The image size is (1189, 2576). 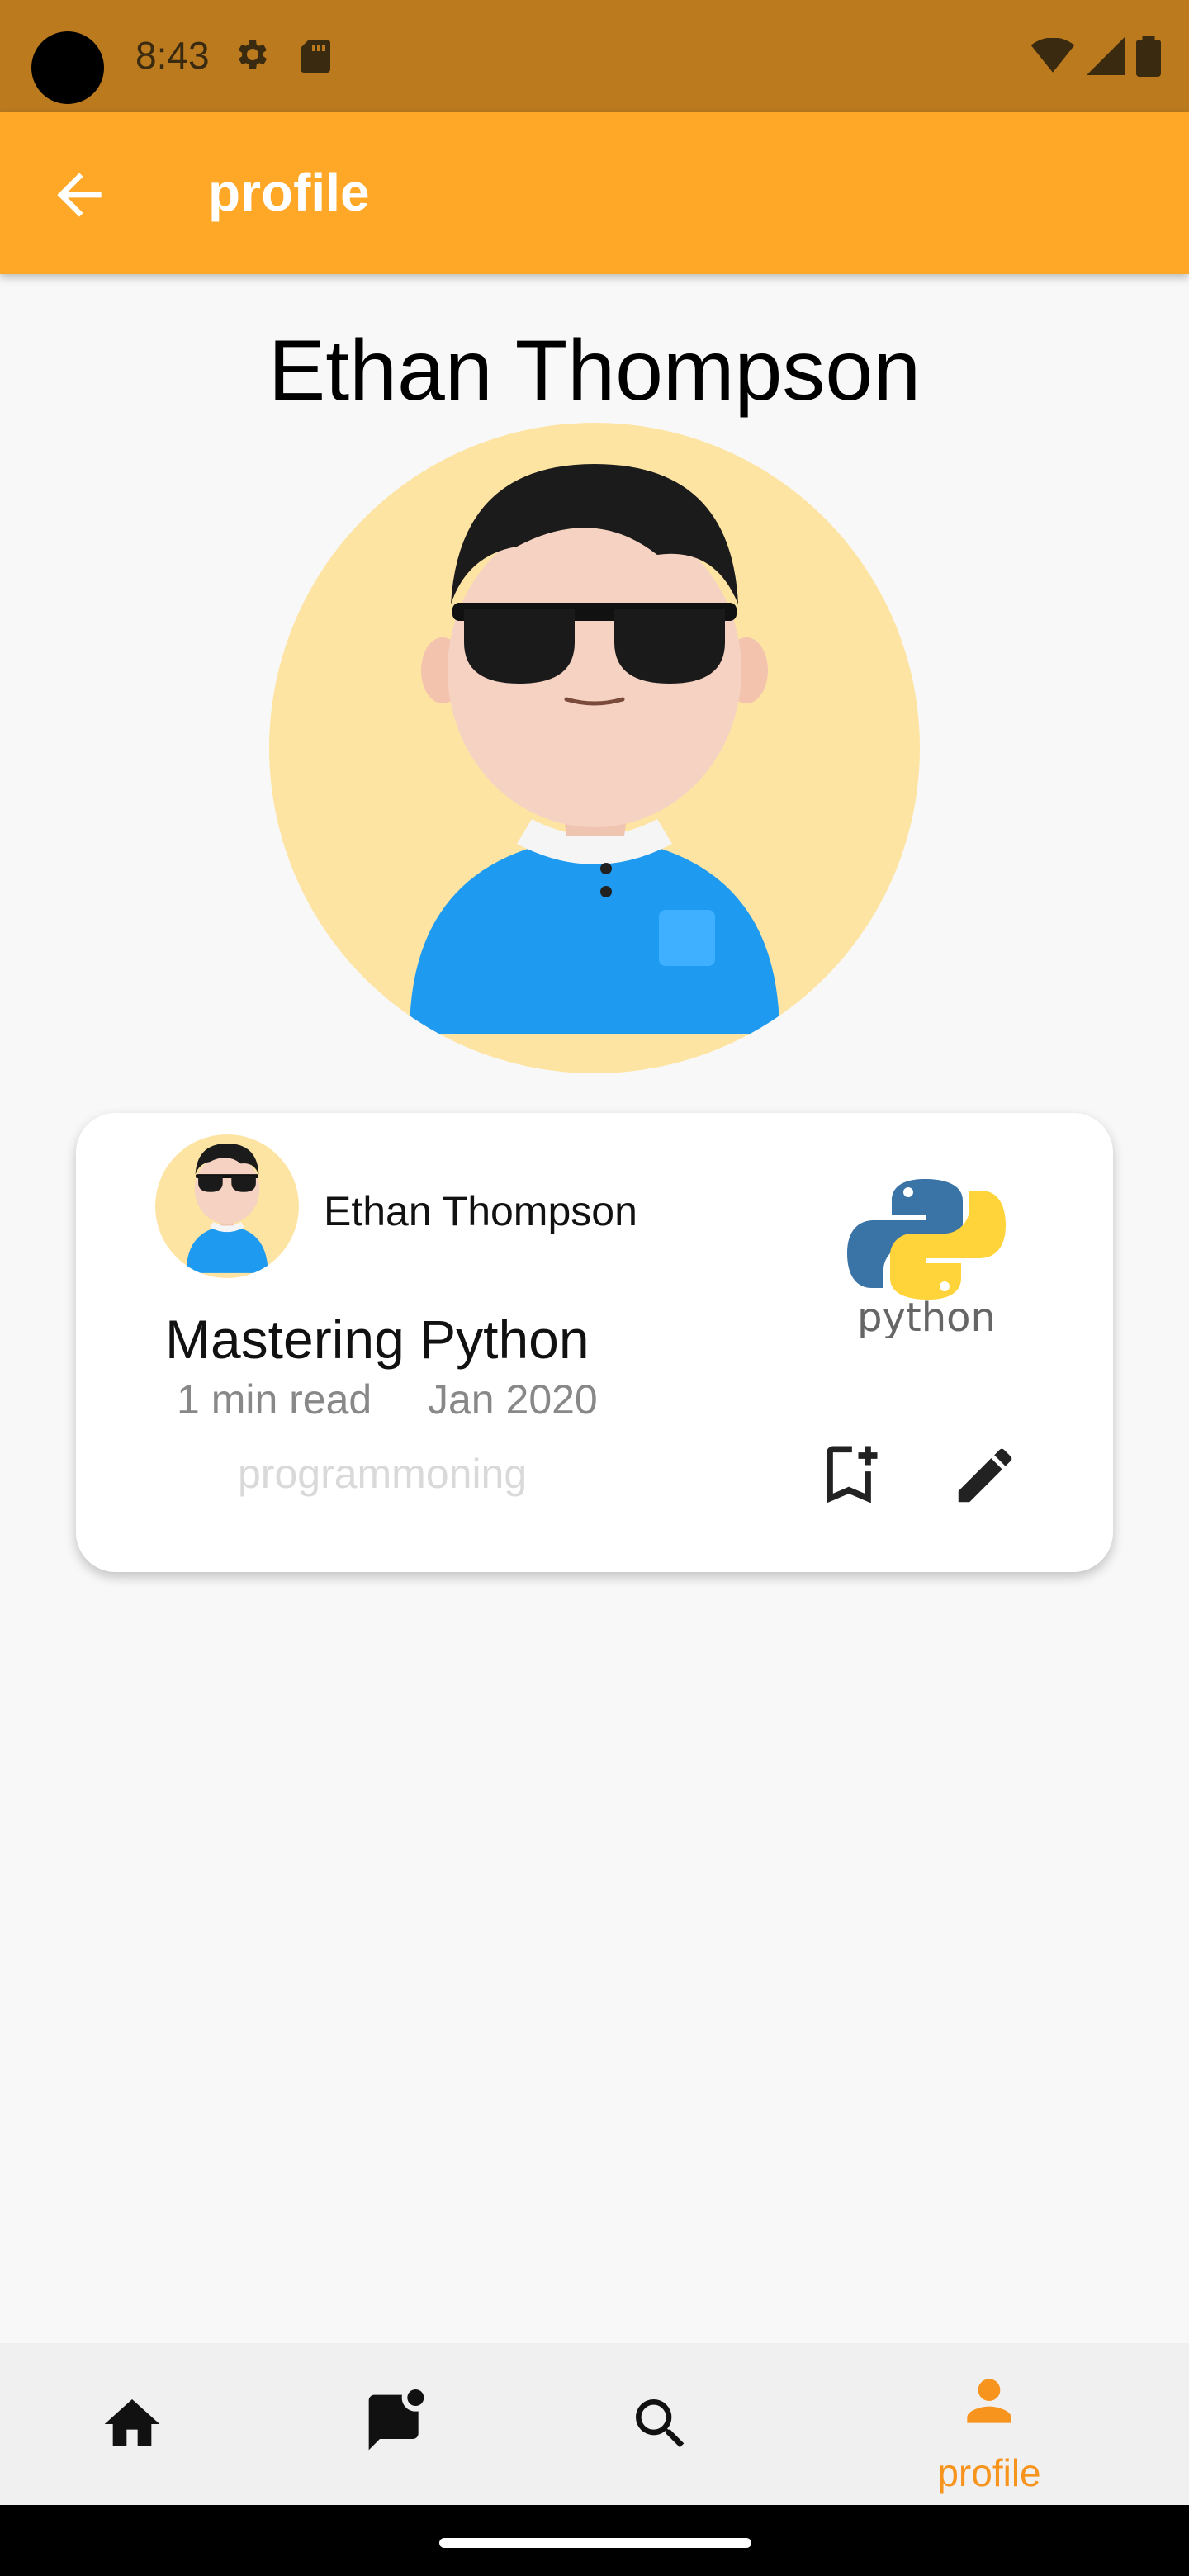 I want to click on sd-card-icon, so click(x=315, y=56).